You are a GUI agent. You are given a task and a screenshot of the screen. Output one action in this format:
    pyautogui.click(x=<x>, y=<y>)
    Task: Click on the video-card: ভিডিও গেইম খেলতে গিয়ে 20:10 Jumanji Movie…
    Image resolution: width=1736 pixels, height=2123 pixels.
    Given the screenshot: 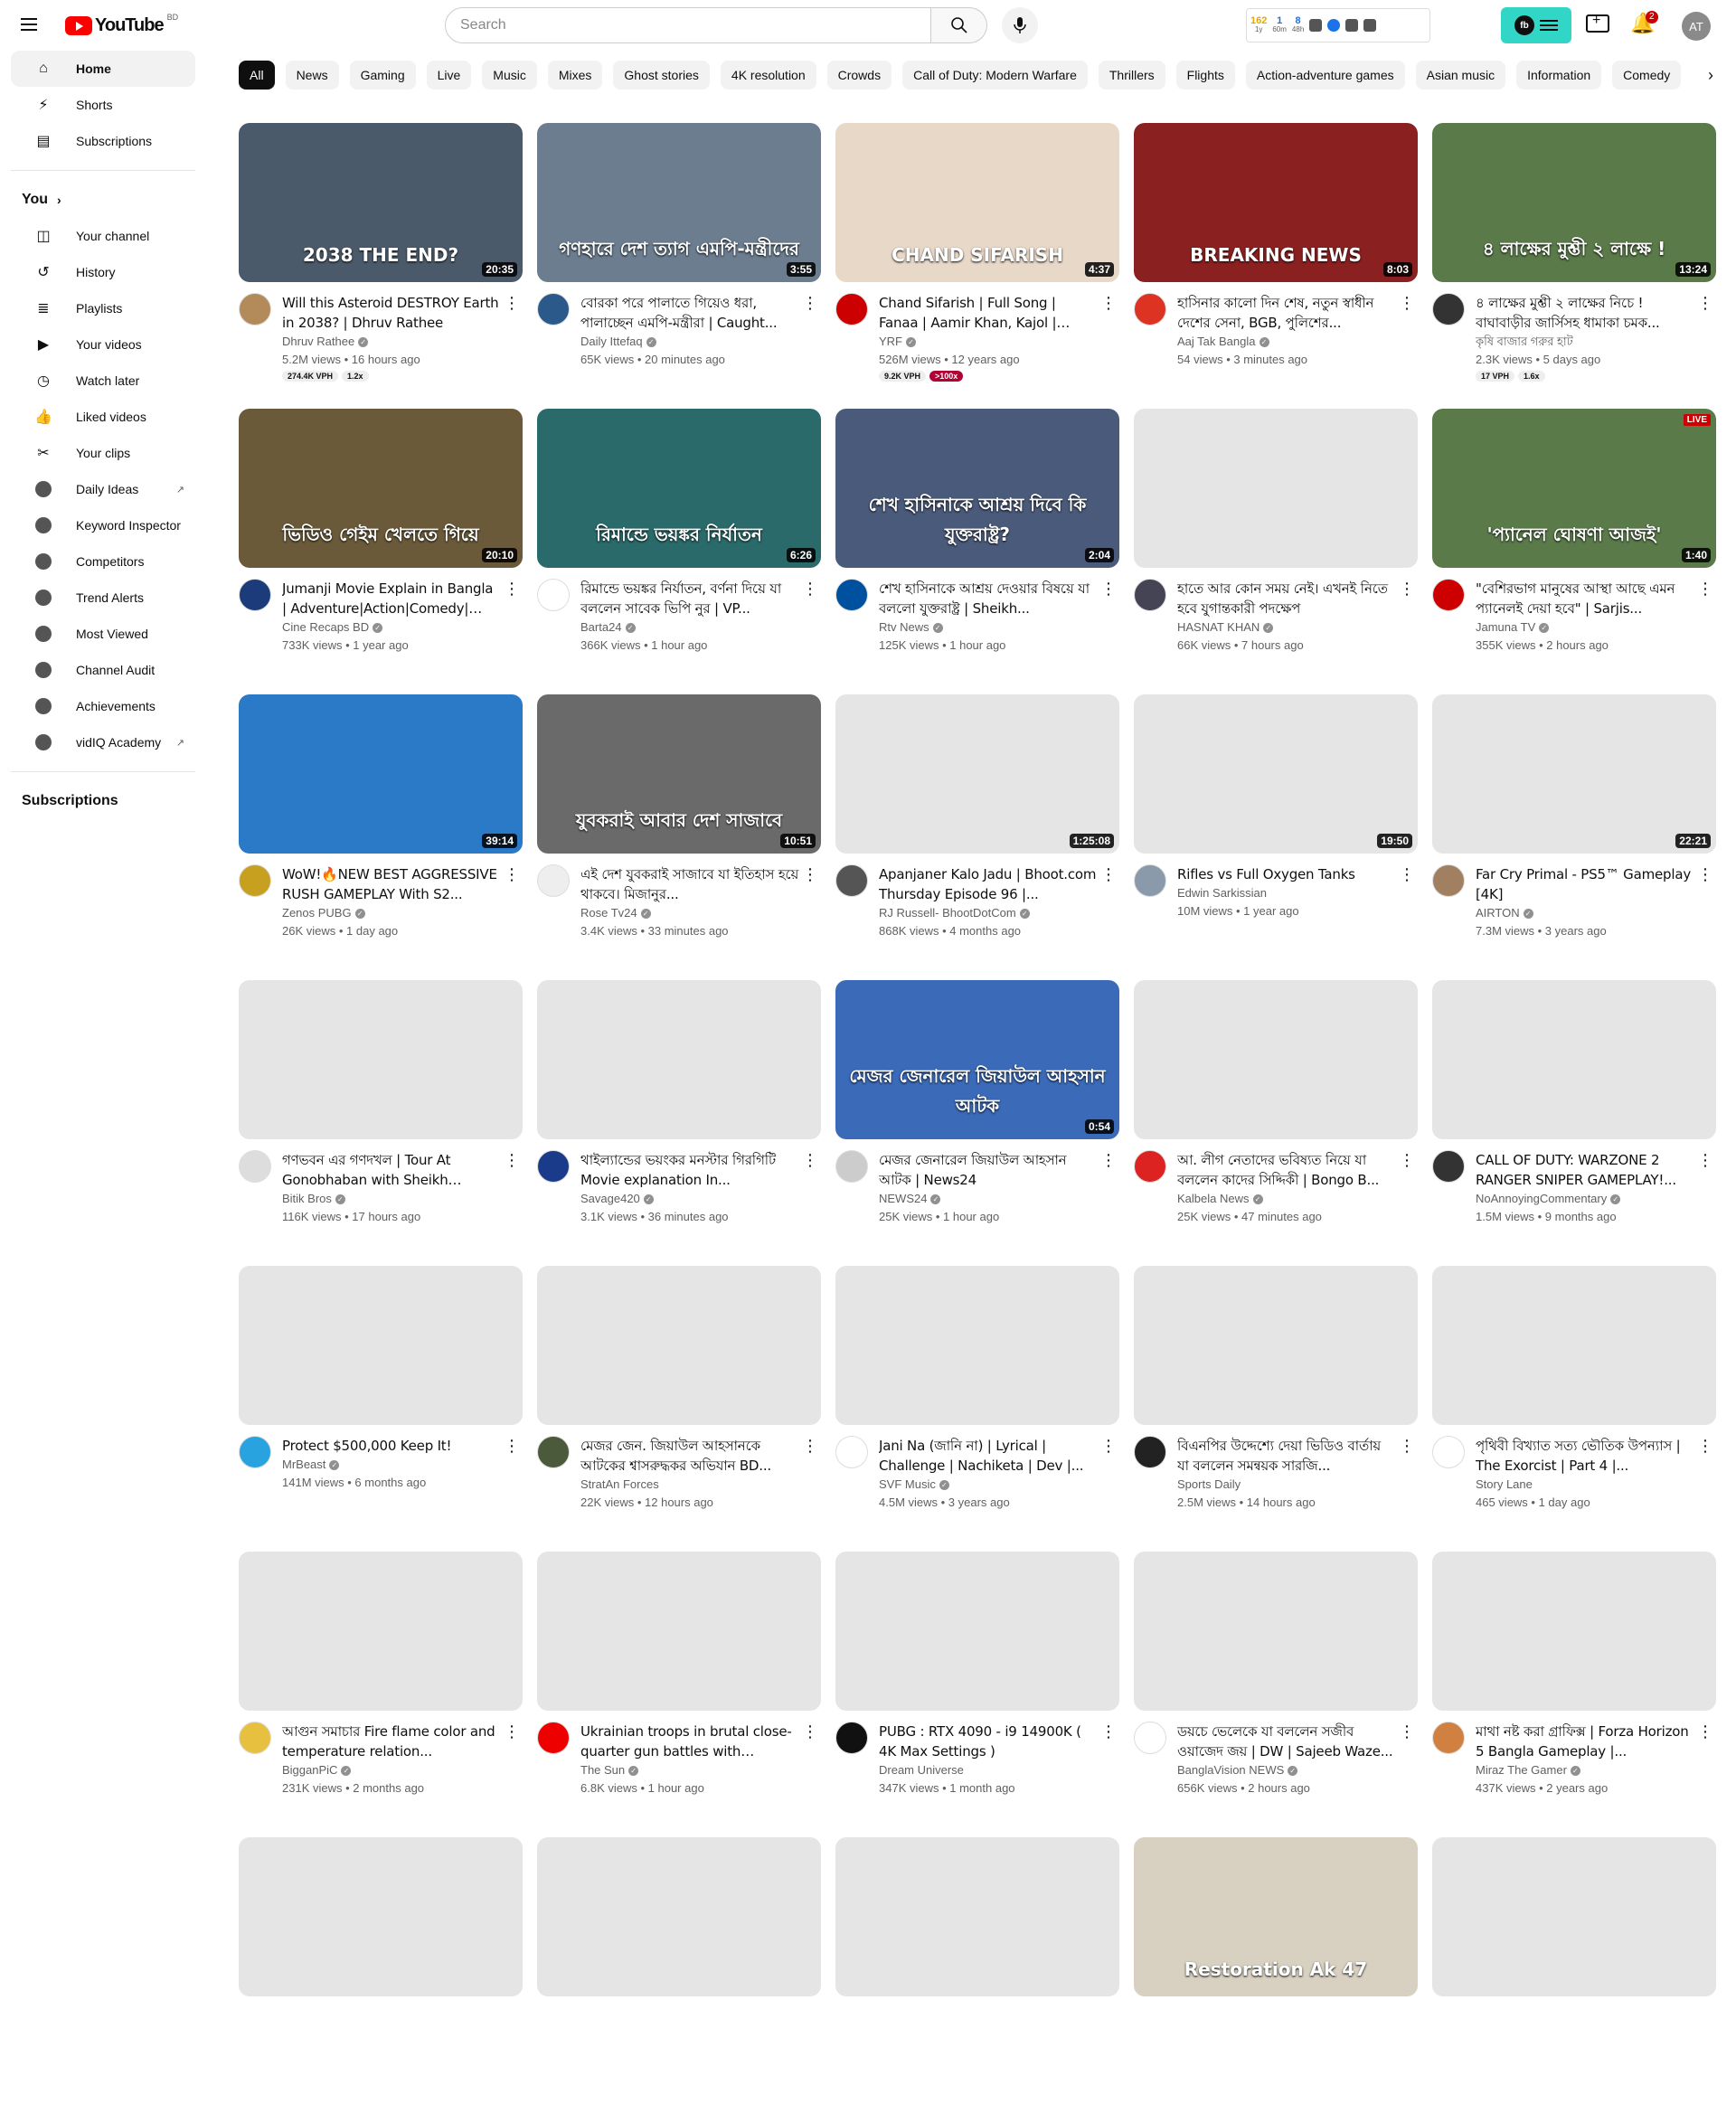 What is the action you would take?
    pyautogui.click(x=381, y=551)
    